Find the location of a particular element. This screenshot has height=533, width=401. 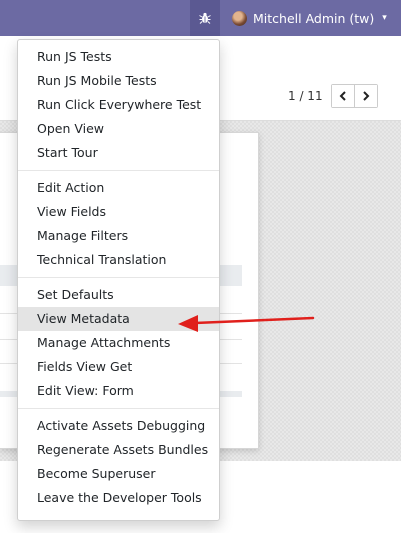

menu-item-leave-developer-tools: Leave the Developer Tools is located at coordinates (118, 498).